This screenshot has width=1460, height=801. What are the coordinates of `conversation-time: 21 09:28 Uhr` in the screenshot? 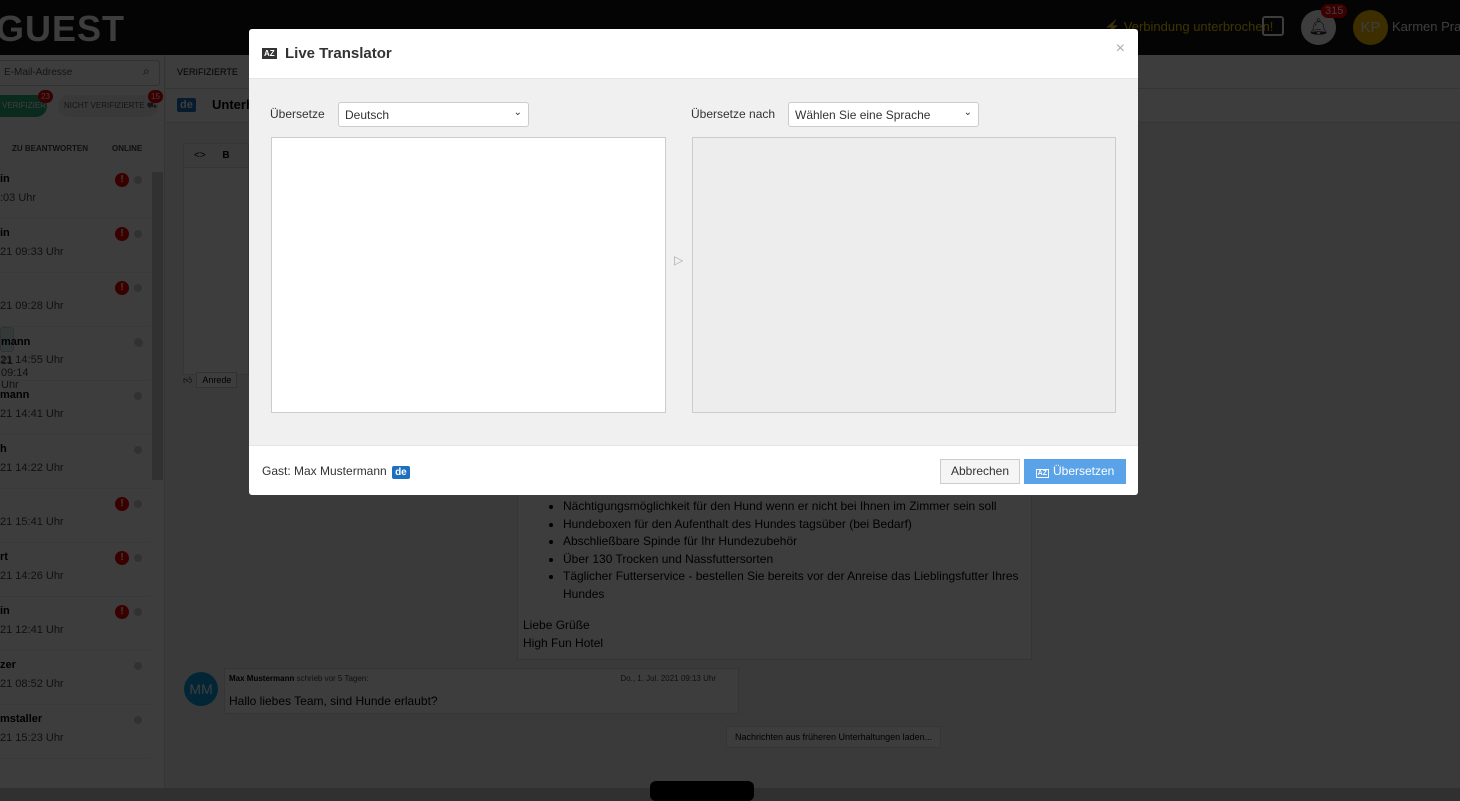 It's located at (32, 306).